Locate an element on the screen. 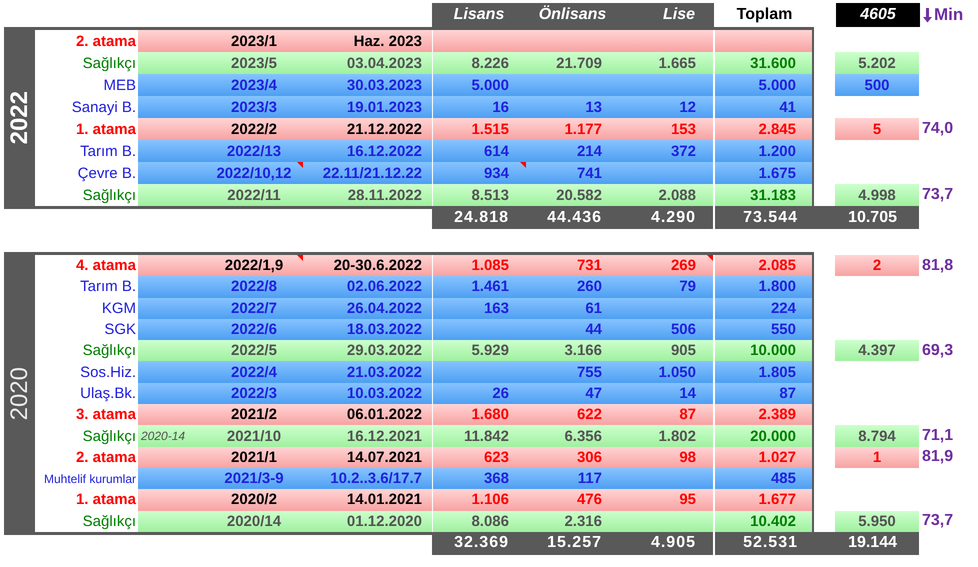  table-cell: 41 is located at coordinates (787, 107).